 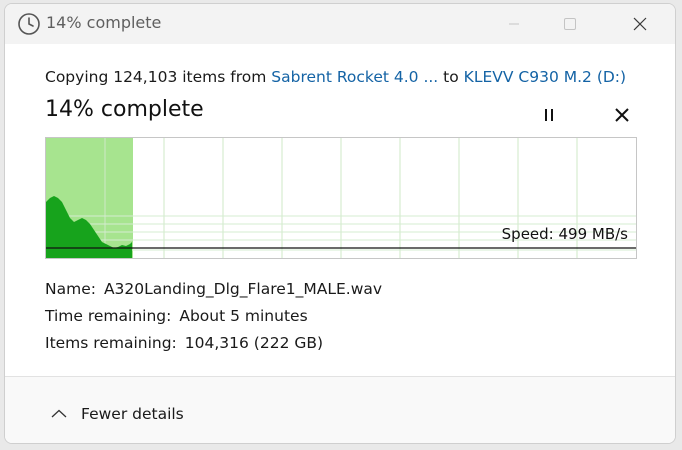 I want to click on cancel-button, so click(x=622, y=115).